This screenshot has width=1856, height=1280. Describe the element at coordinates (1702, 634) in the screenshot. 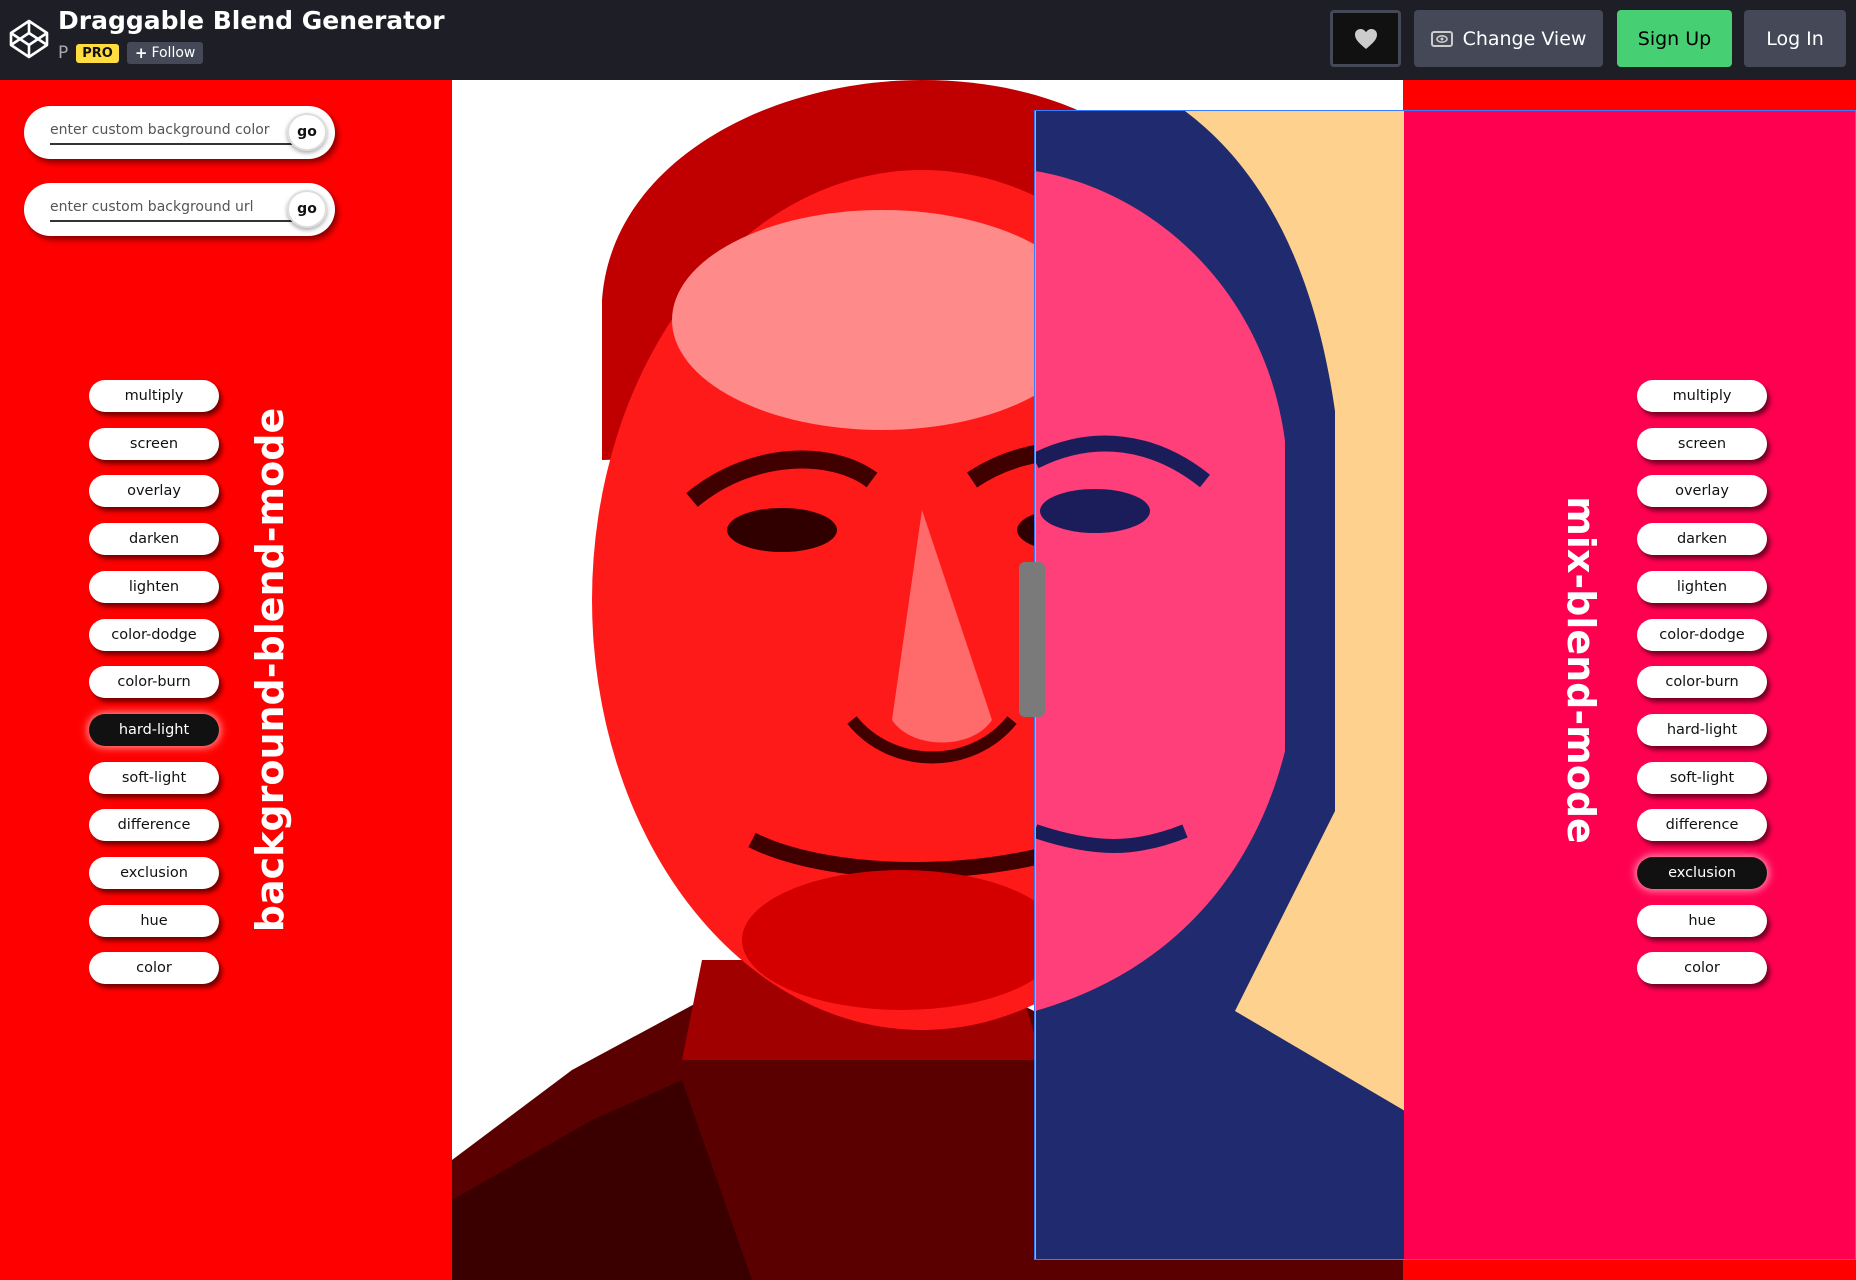

I see `mix-blend-color-dodge-button: color-dodge` at that location.